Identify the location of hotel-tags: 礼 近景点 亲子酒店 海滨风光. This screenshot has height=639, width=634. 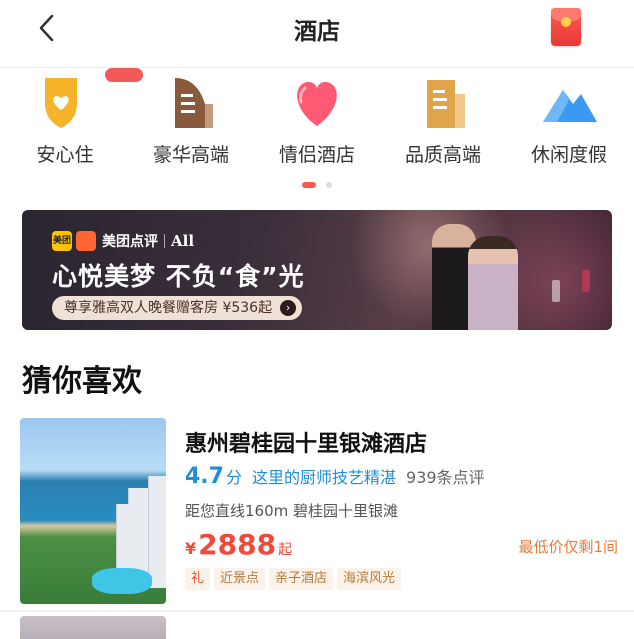
(295, 579).